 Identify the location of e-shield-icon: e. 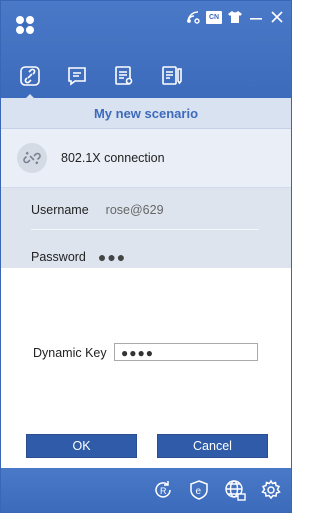
(199, 490).